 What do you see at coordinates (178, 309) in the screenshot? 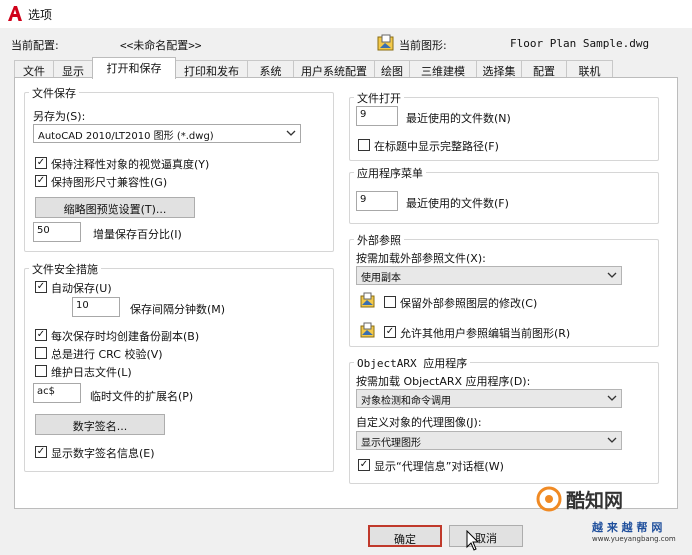
I see `autosave-interval-label: 保存间隔分钟数(M)` at bounding box center [178, 309].